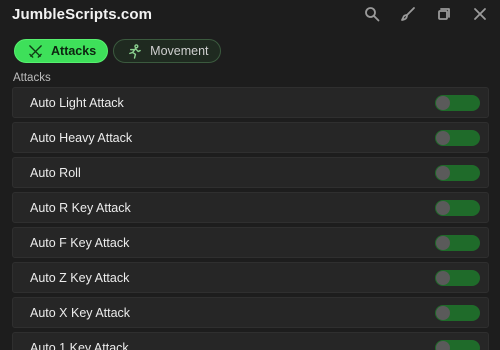 This screenshot has width=500, height=350. Describe the element at coordinates (179, 51) in the screenshot. I see `tab-movement-label: Movement` at that location.